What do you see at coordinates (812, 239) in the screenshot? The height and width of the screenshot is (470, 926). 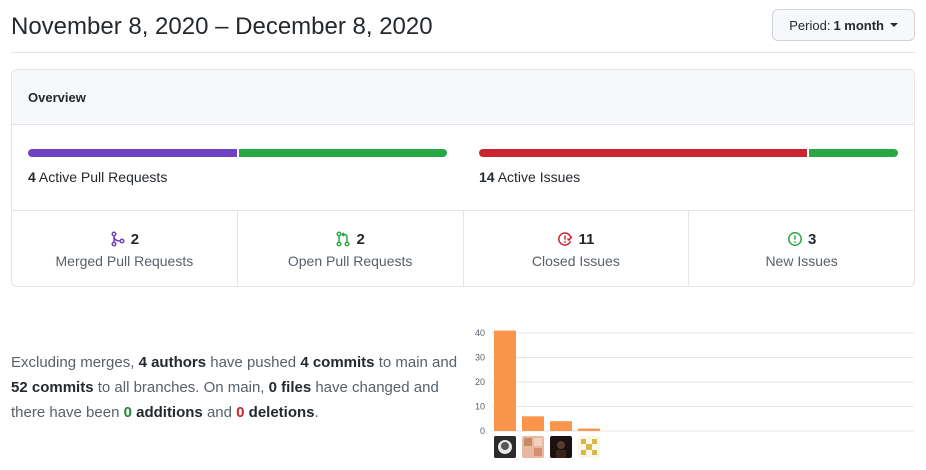 I see `new-count: 3` at bounding box center [812, 239].